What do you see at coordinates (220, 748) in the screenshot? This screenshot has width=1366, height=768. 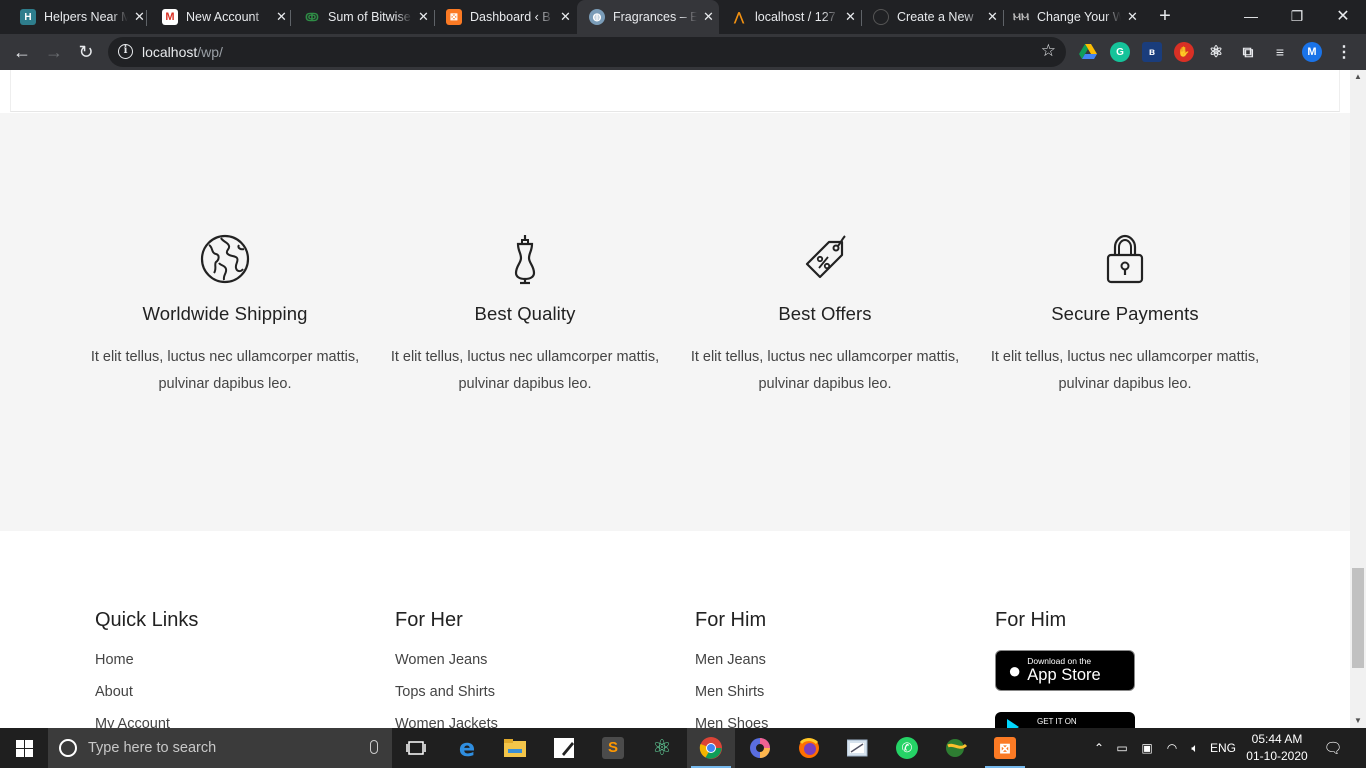 I see `taskbar-search-box: Type here to search` at bounding box center [220, 748].